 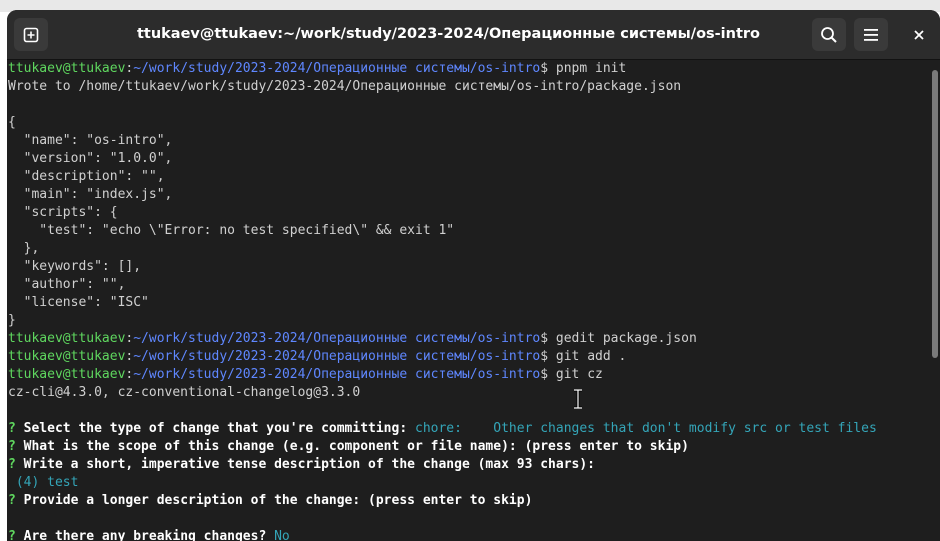 What do you see at coordinates (63, 212) in the screenshot?
I see `json-line: "scripts": {` at bounding box center [63, 212].